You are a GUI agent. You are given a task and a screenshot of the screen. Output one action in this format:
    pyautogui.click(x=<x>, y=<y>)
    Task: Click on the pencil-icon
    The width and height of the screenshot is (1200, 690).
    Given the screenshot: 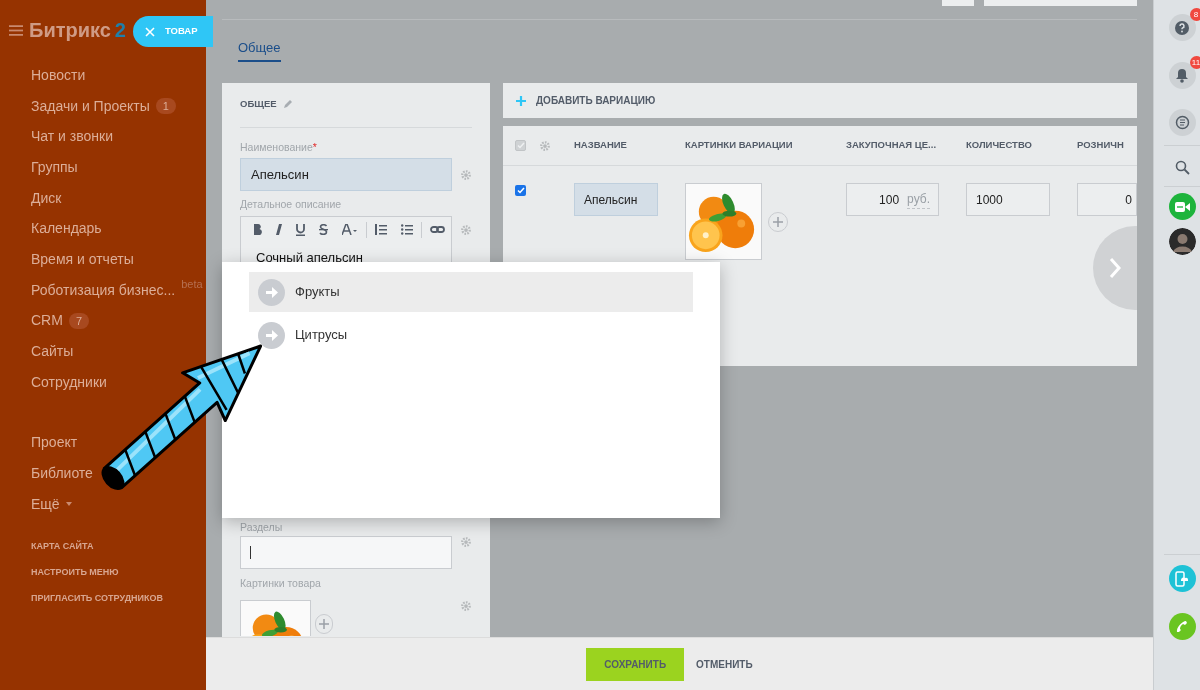 What is the action you would take?
    pyautogui.click(x=287, y=104)
    